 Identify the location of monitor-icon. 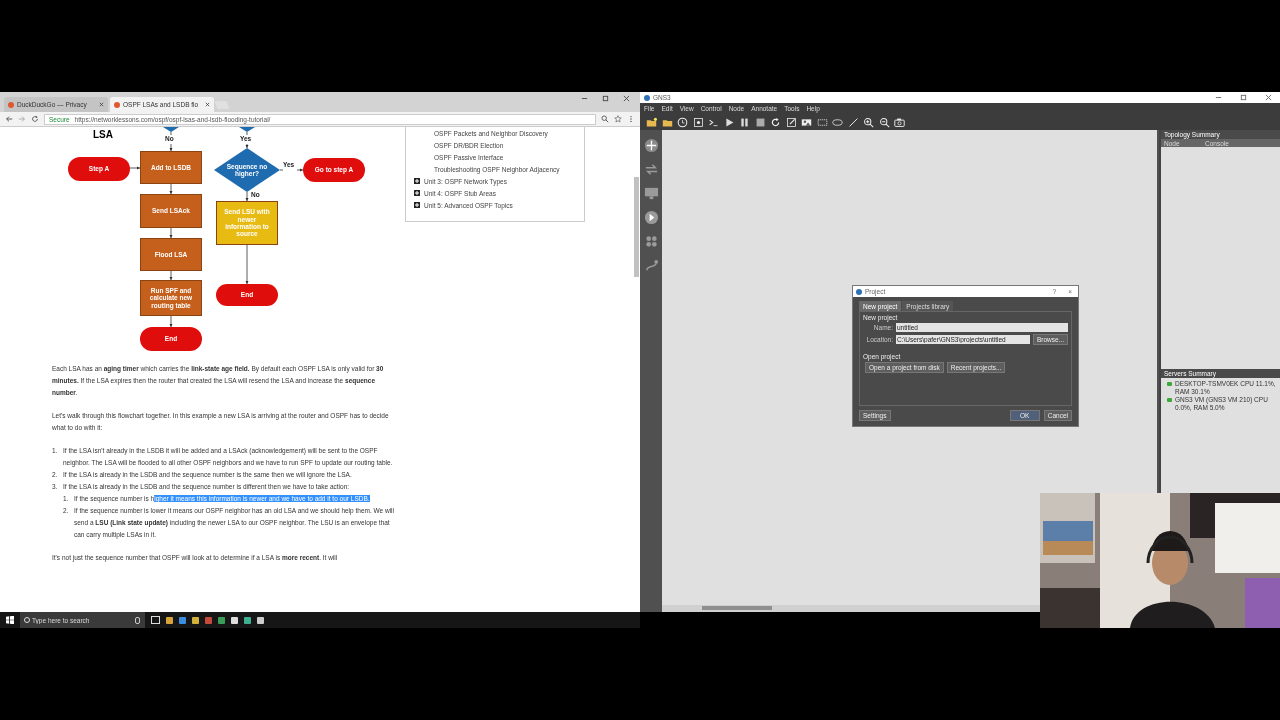
(651, 193).